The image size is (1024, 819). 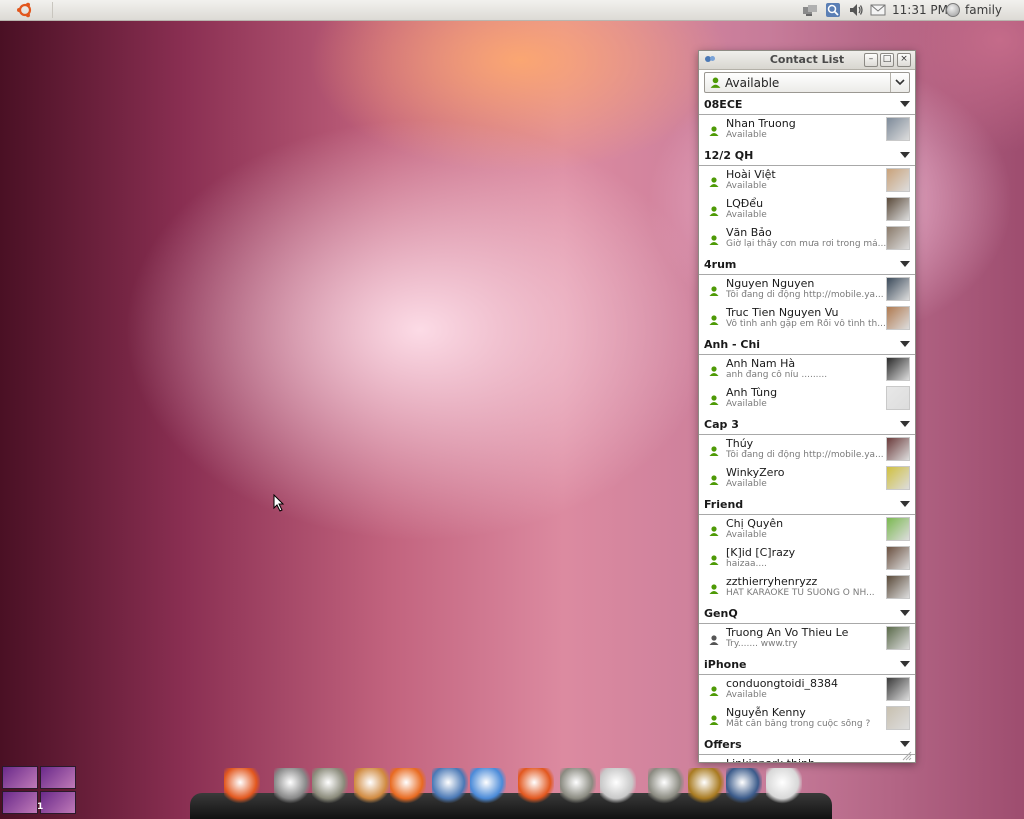 What do you see at coordinates (720, 264) in the screenshot?
I see `group-name: 4rum` at bounding box center [720, 264].